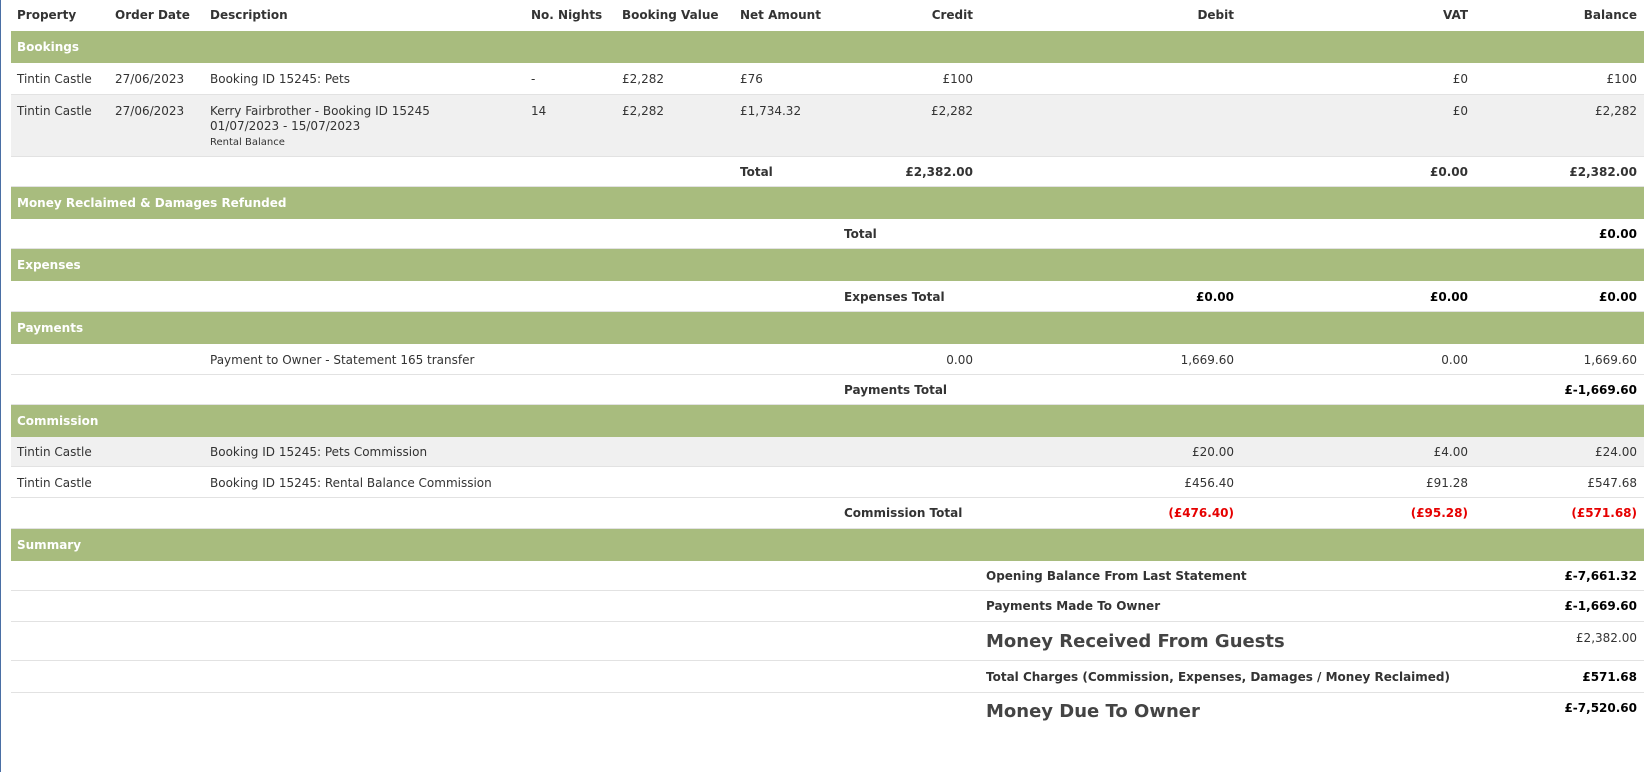  I want to click on cell-balance: £547.68, so click(1612, 483).